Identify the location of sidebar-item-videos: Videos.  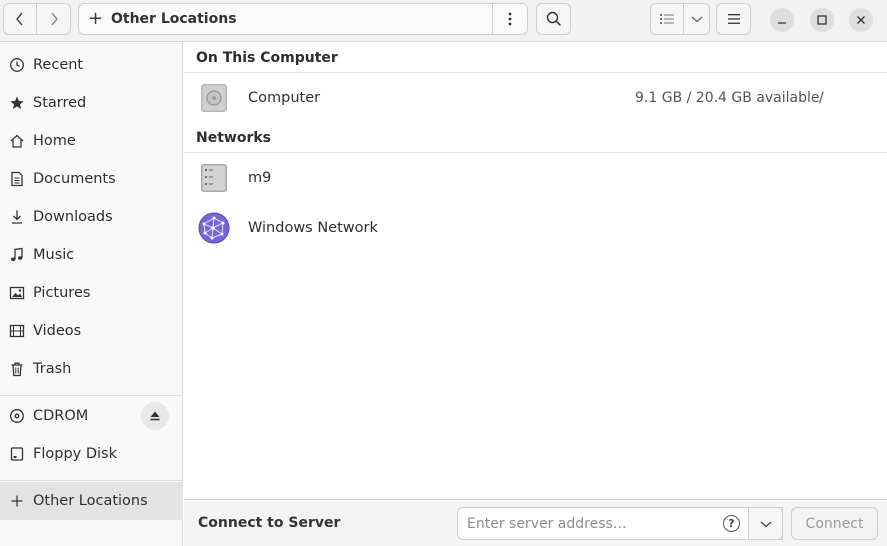
(91, 331).